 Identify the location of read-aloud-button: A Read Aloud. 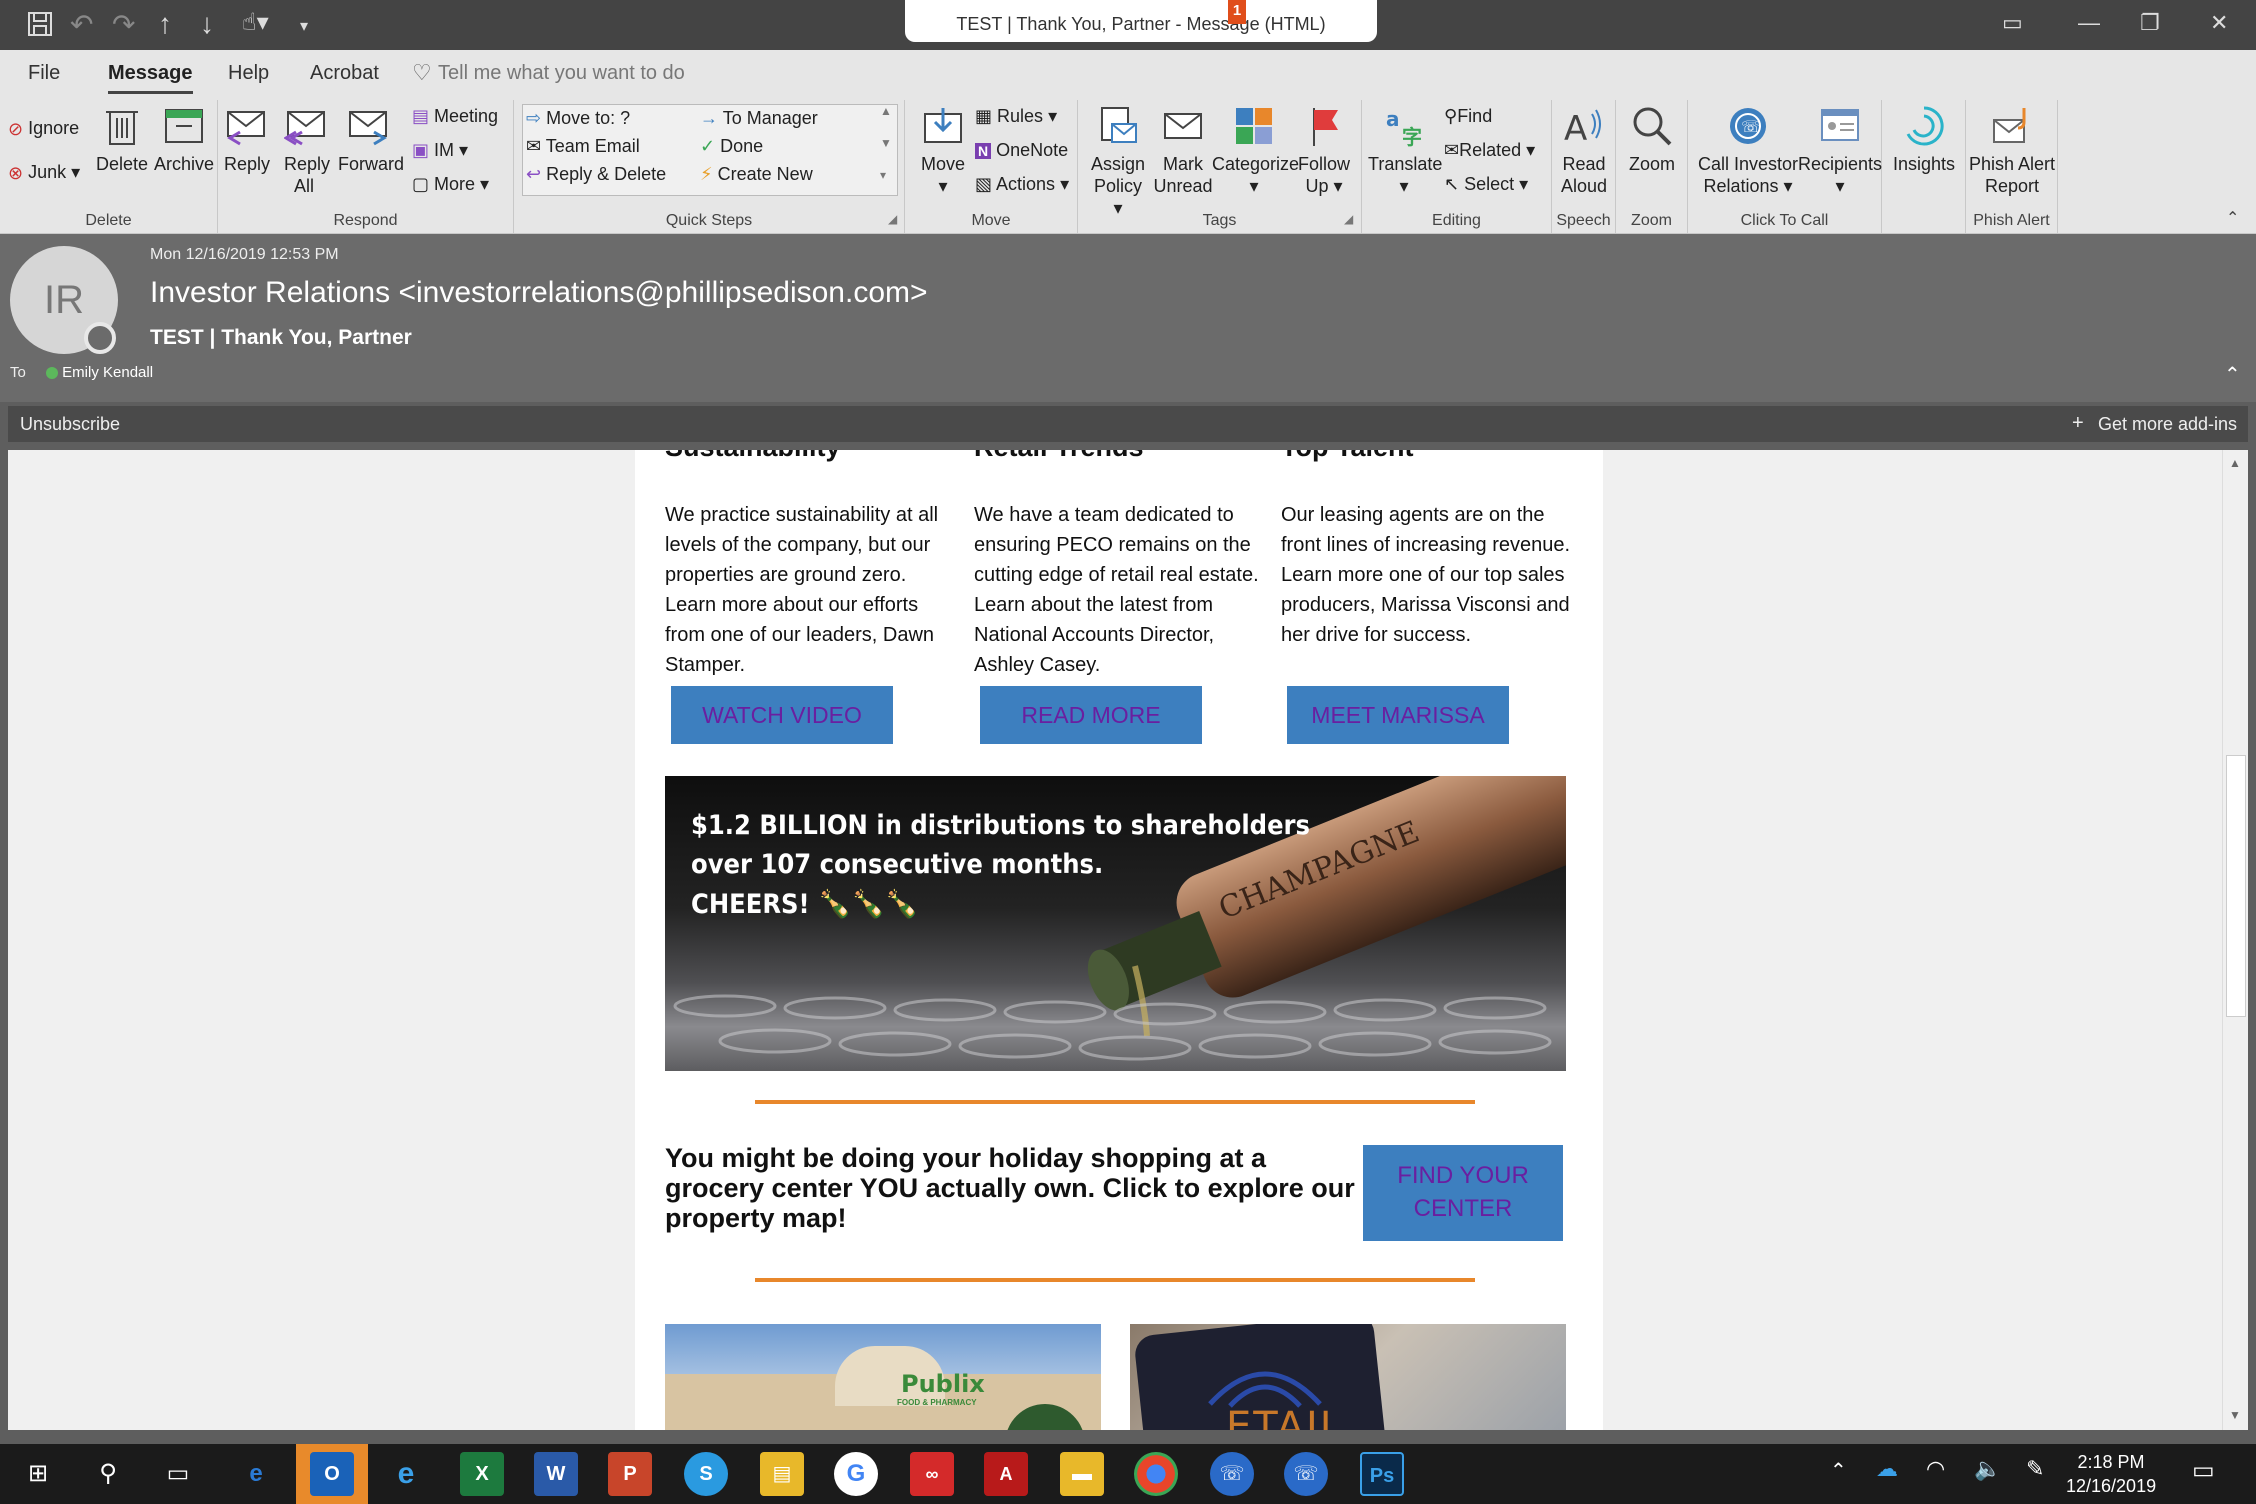
(1584, 150).